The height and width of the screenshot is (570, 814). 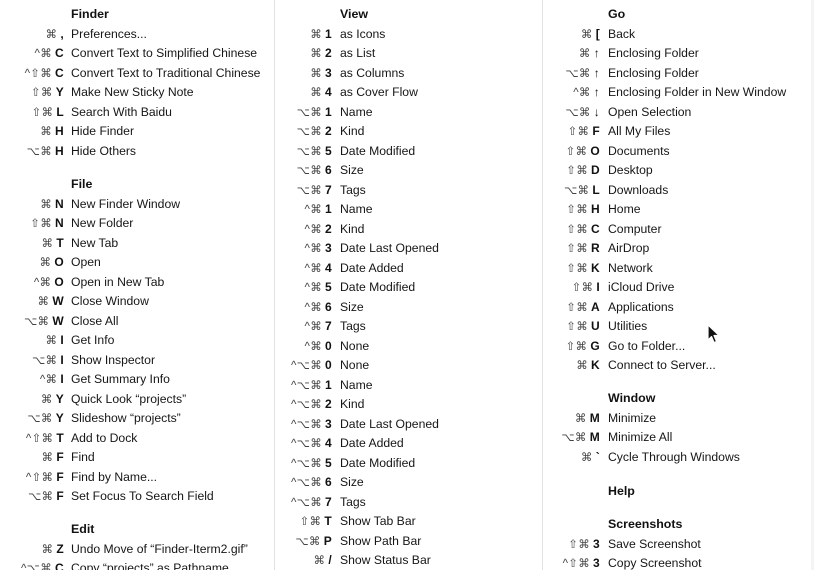 I want to click on shortcut-key: Y, so click(x=59, y=398).